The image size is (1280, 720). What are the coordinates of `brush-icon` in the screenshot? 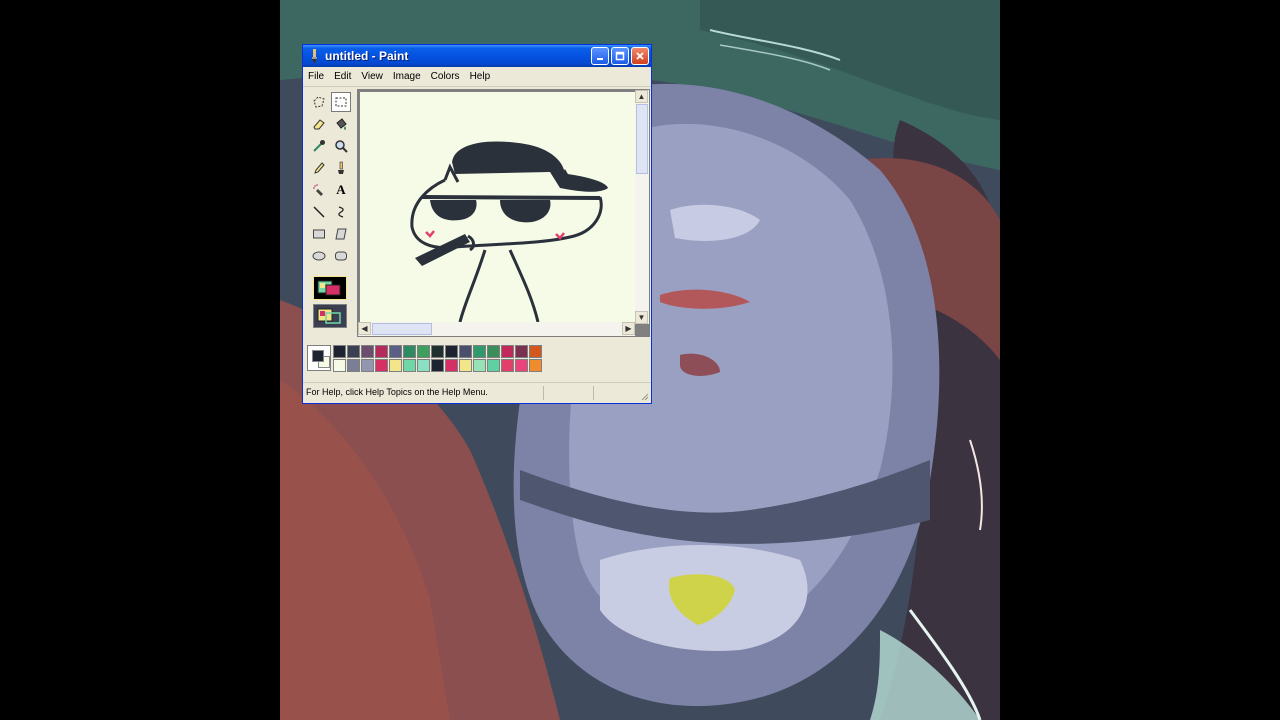 It's located at (341, 167).